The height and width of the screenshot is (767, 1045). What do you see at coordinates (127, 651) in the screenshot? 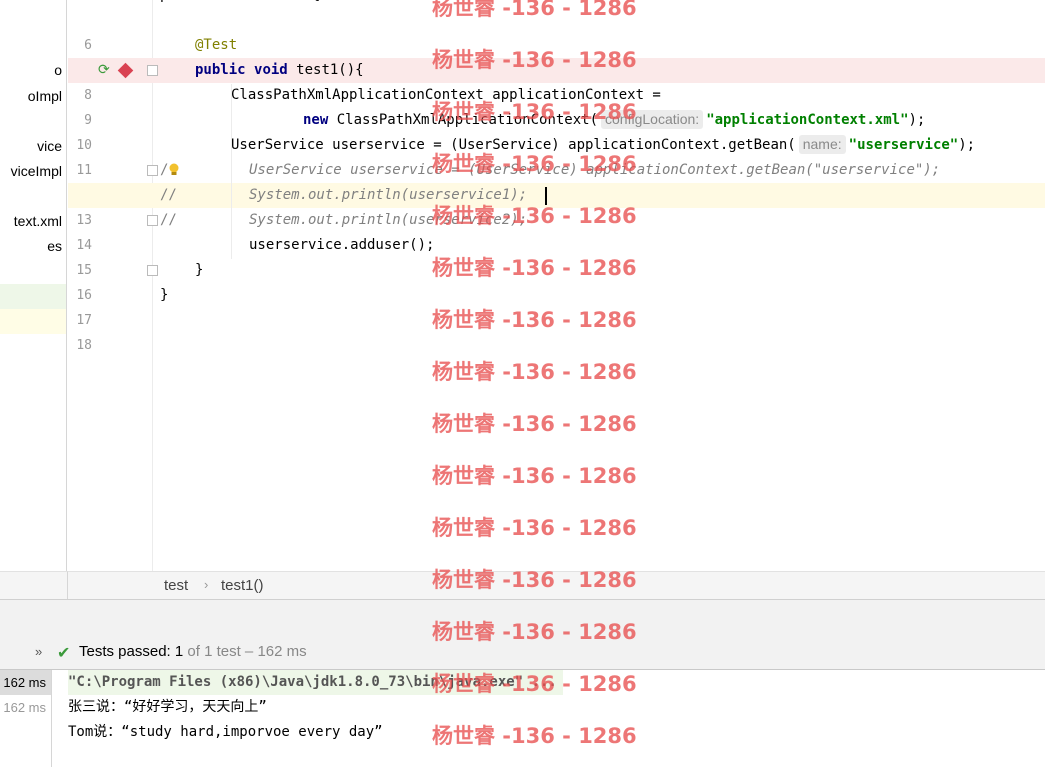
I see `tests-status-prefix: Tests passed:` at bounding box center [127, 651].